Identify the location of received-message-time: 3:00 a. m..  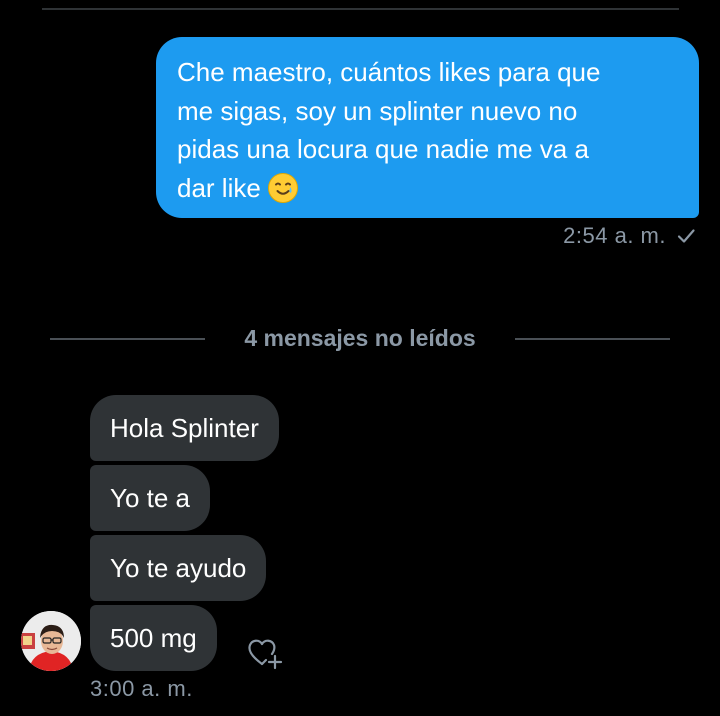
(141, 688).